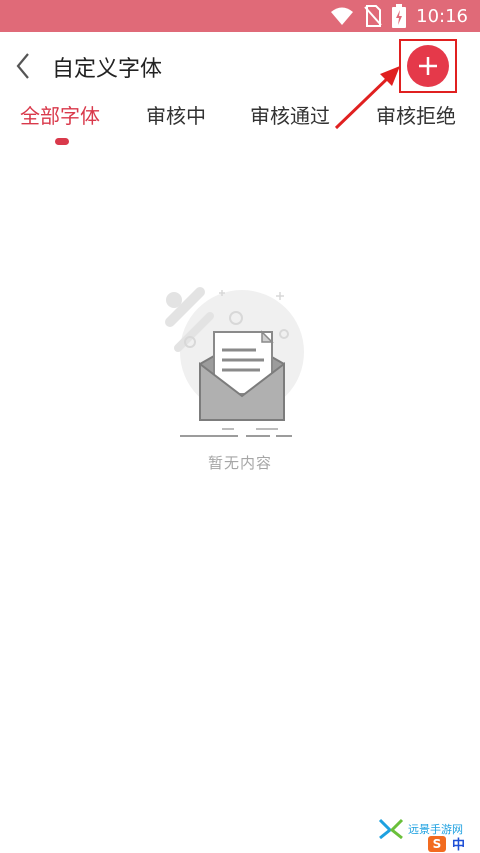 The height and width of the screenshot is (853, 480). I want to click on status-bar: 10:16, so click(240, 16).